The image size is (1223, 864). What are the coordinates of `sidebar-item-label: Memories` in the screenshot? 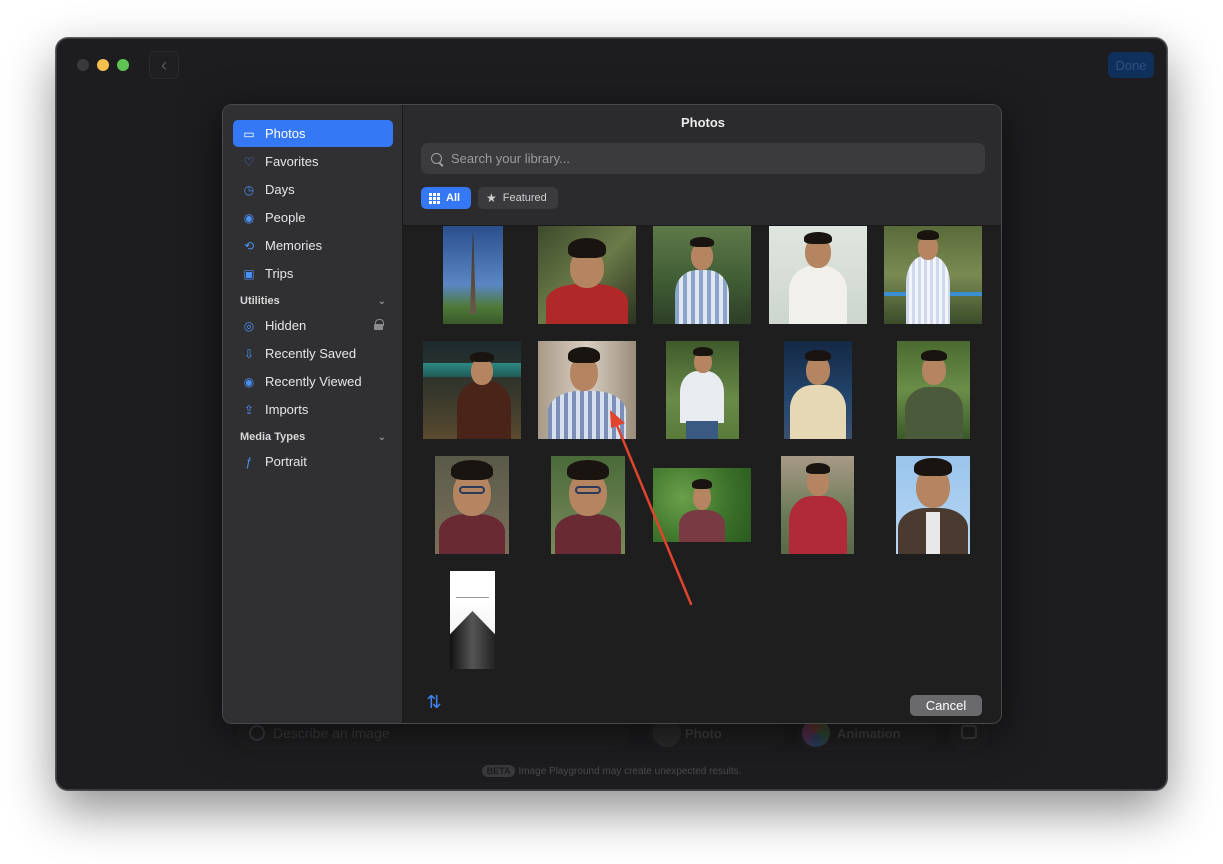 It's located at (294, 245).